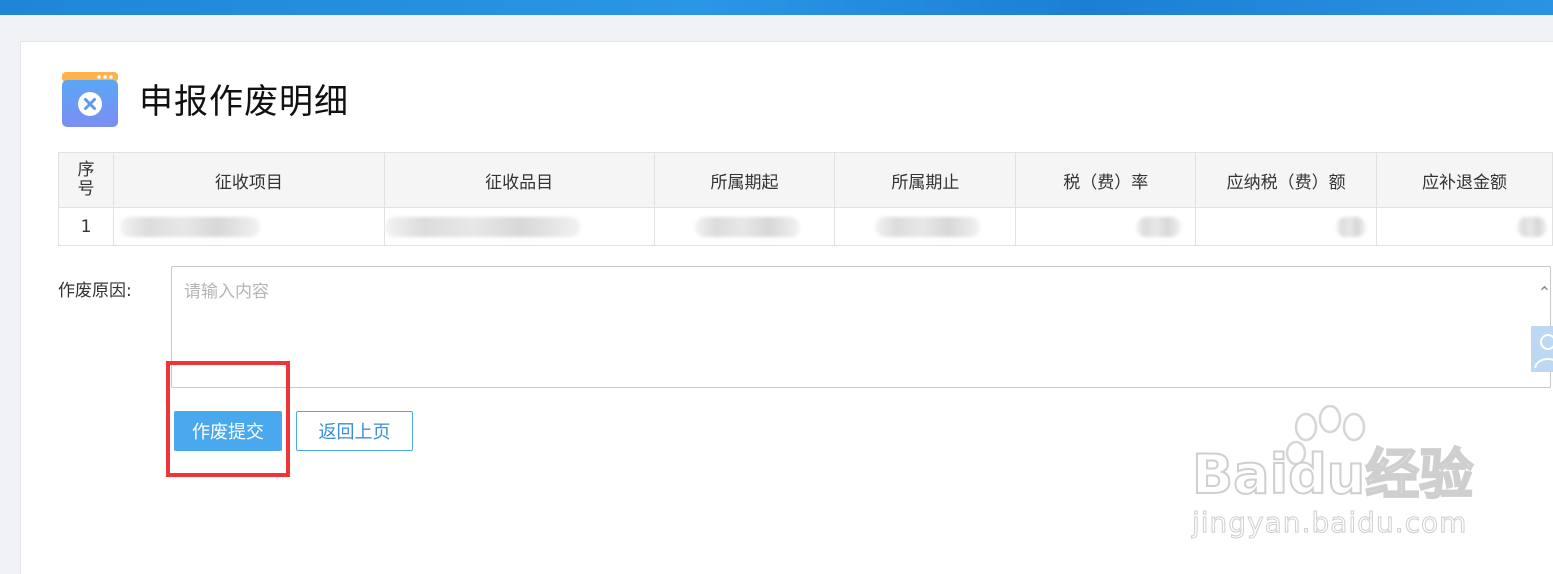  I want to click on page-title: 申报作废明细, so click(244, 102).